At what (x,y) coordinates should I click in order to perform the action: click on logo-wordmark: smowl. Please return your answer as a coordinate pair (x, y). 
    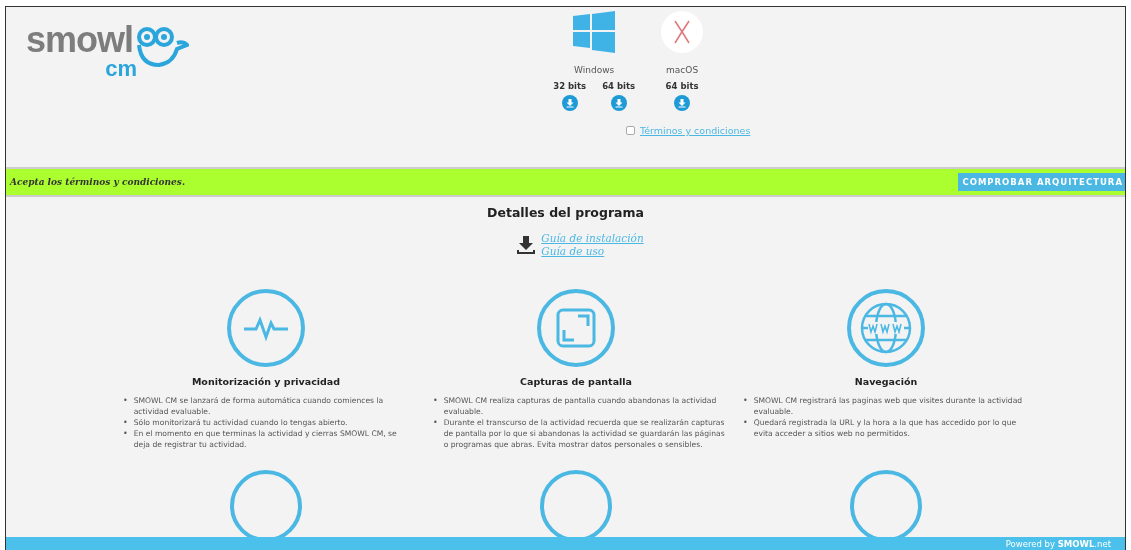
    Looking at the image, I should click on (80, 40).